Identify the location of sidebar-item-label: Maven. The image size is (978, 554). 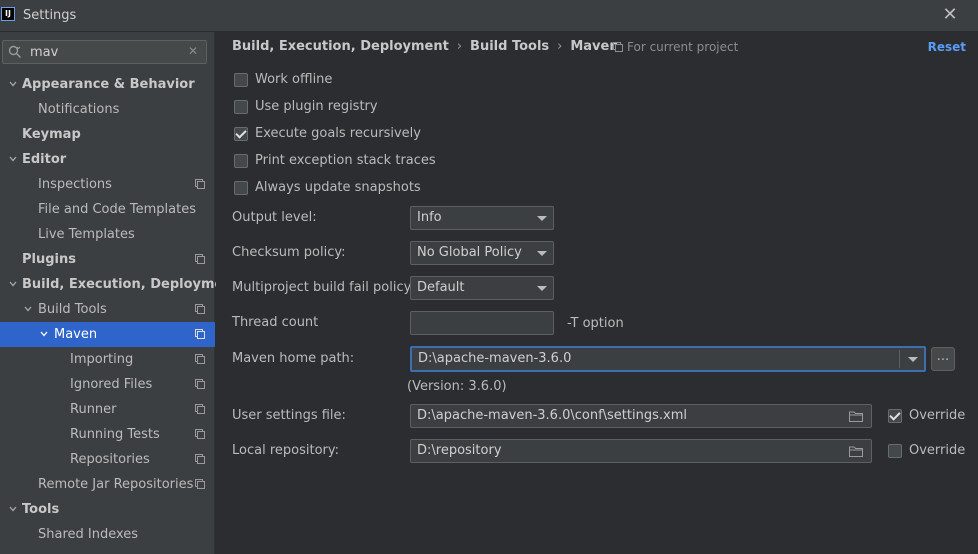
(76, 334).